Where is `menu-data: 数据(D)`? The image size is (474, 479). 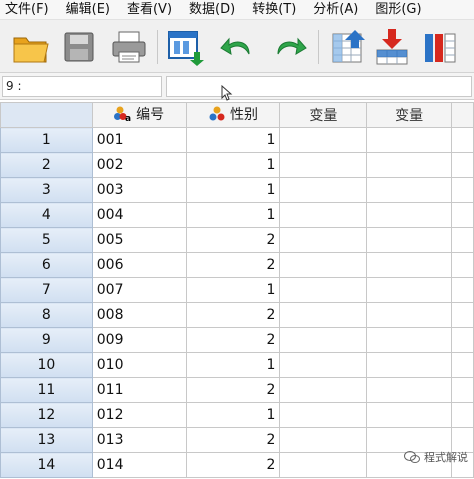 menu-data: 数据(D) is located at coordinates (209, 10).